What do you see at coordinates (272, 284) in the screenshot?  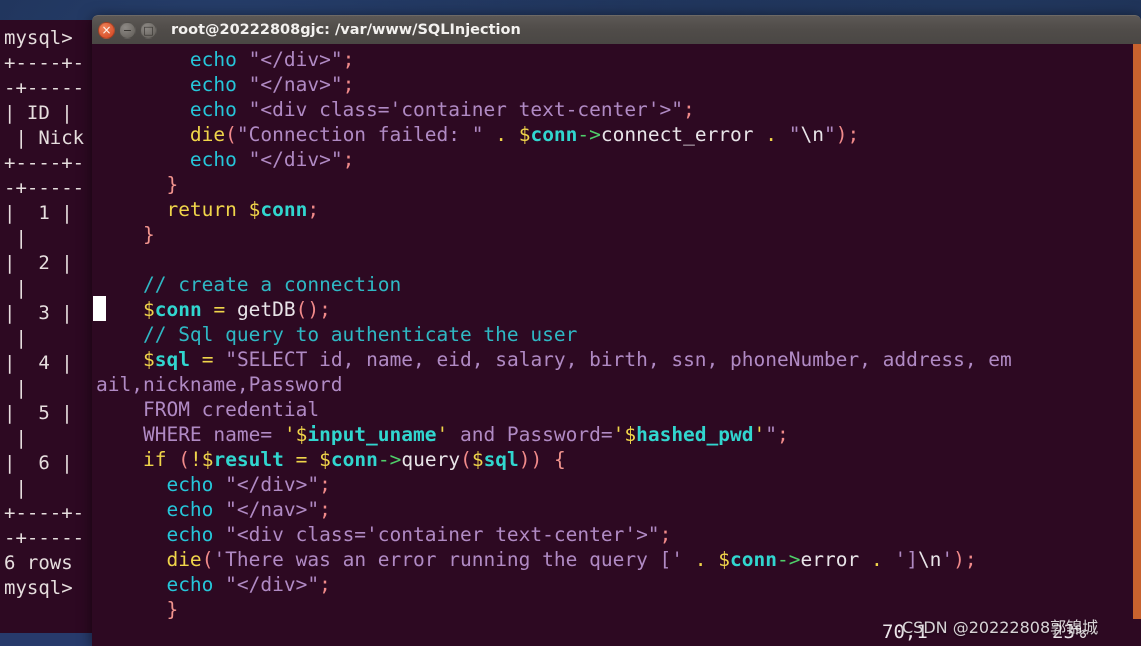 I see `code-line: // create a connection` at bounding box center [272, 284].